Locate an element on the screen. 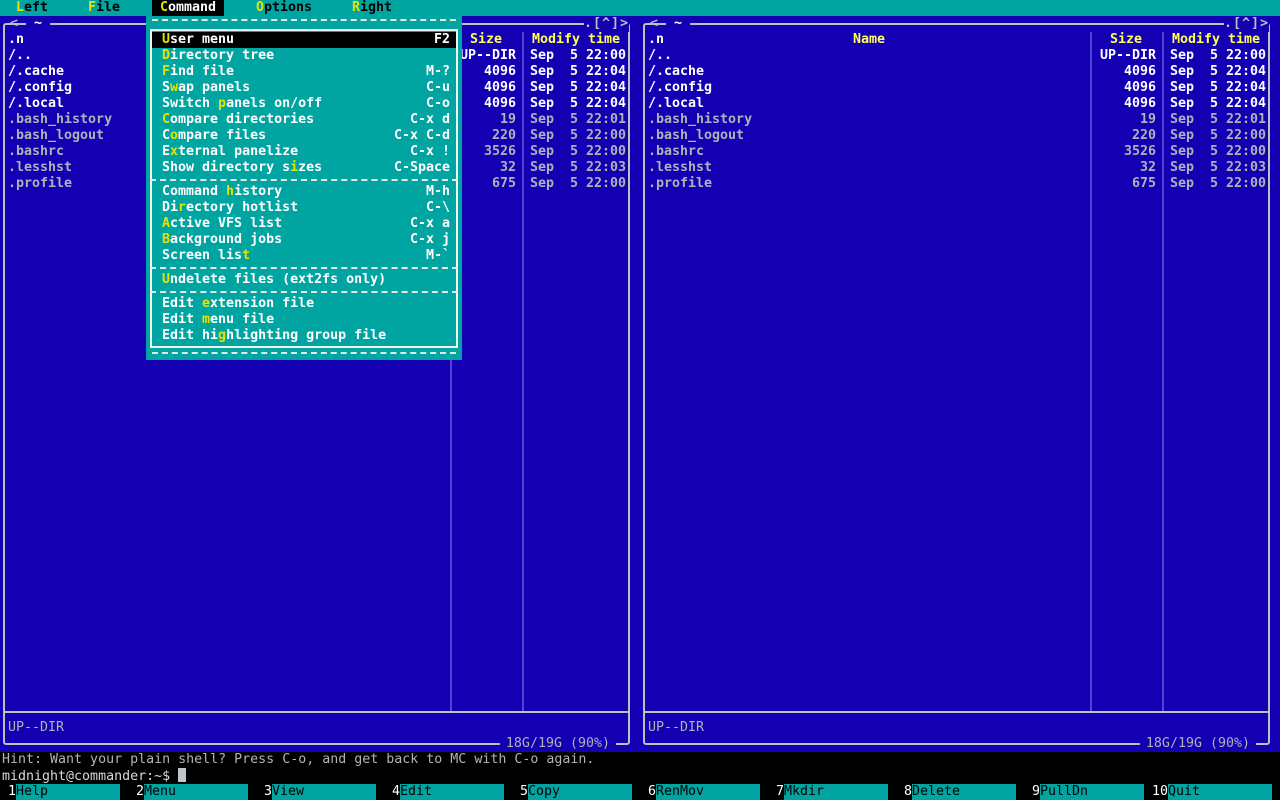 The width and height of the screenshot is (1280, 800). menu-item-show-directory-sizes: Show directory sizes C-Space is located at coordinates (304, 168).